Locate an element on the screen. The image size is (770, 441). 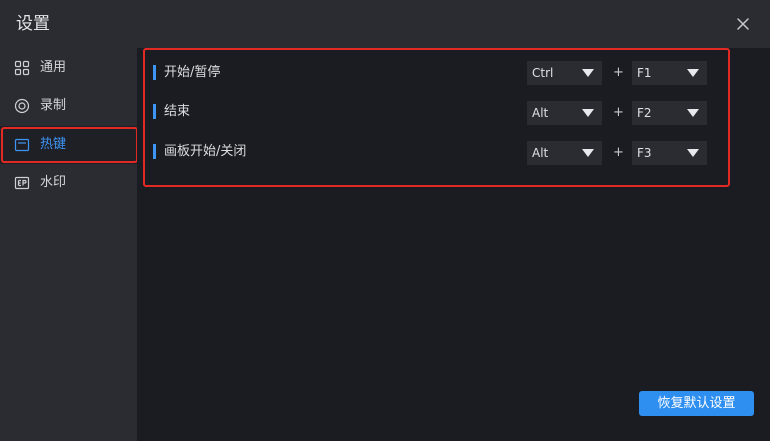
sidebar-item-watermark: 水印 is located at coordinates (68, 183).